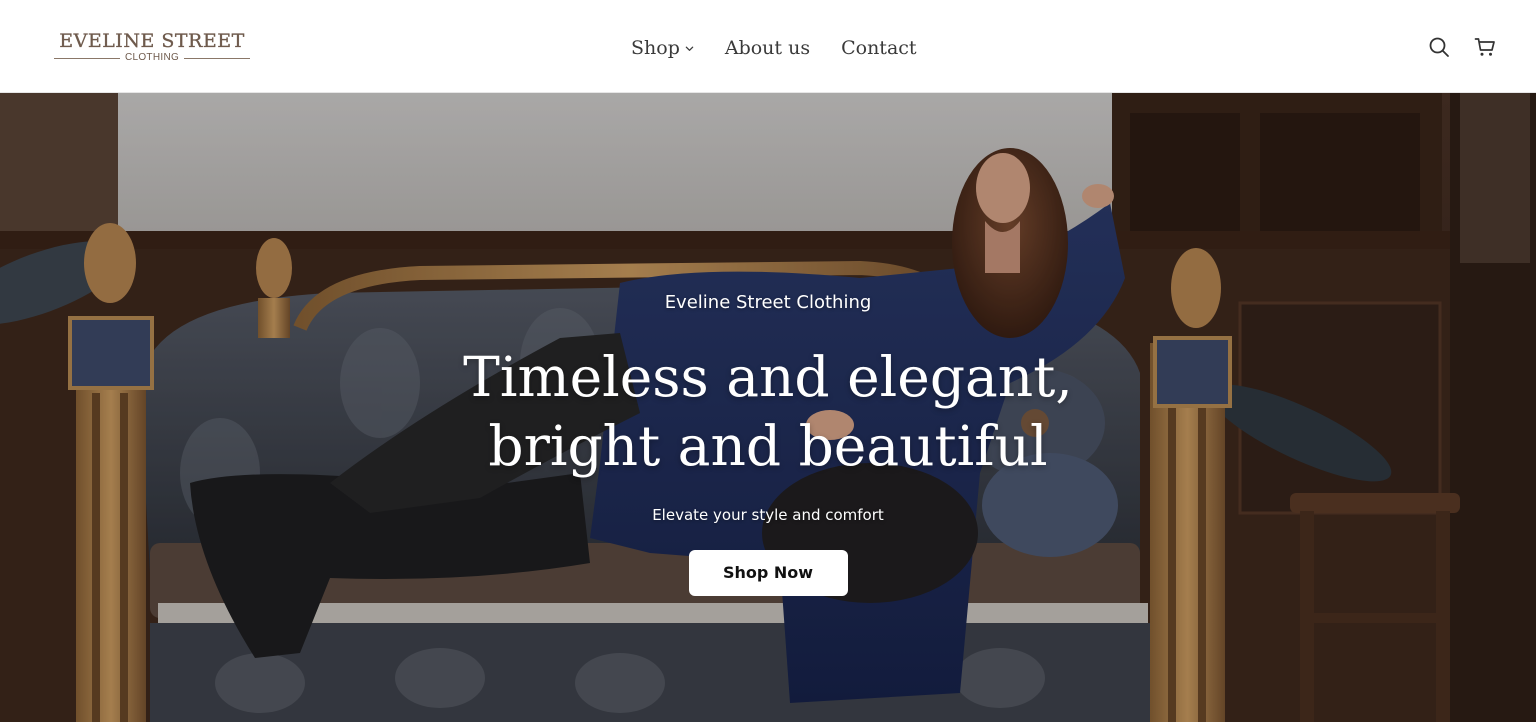 Image resolution: width=1536 pixels, height=722 pixels. I want to click on header-actions, so click(1462, 47).